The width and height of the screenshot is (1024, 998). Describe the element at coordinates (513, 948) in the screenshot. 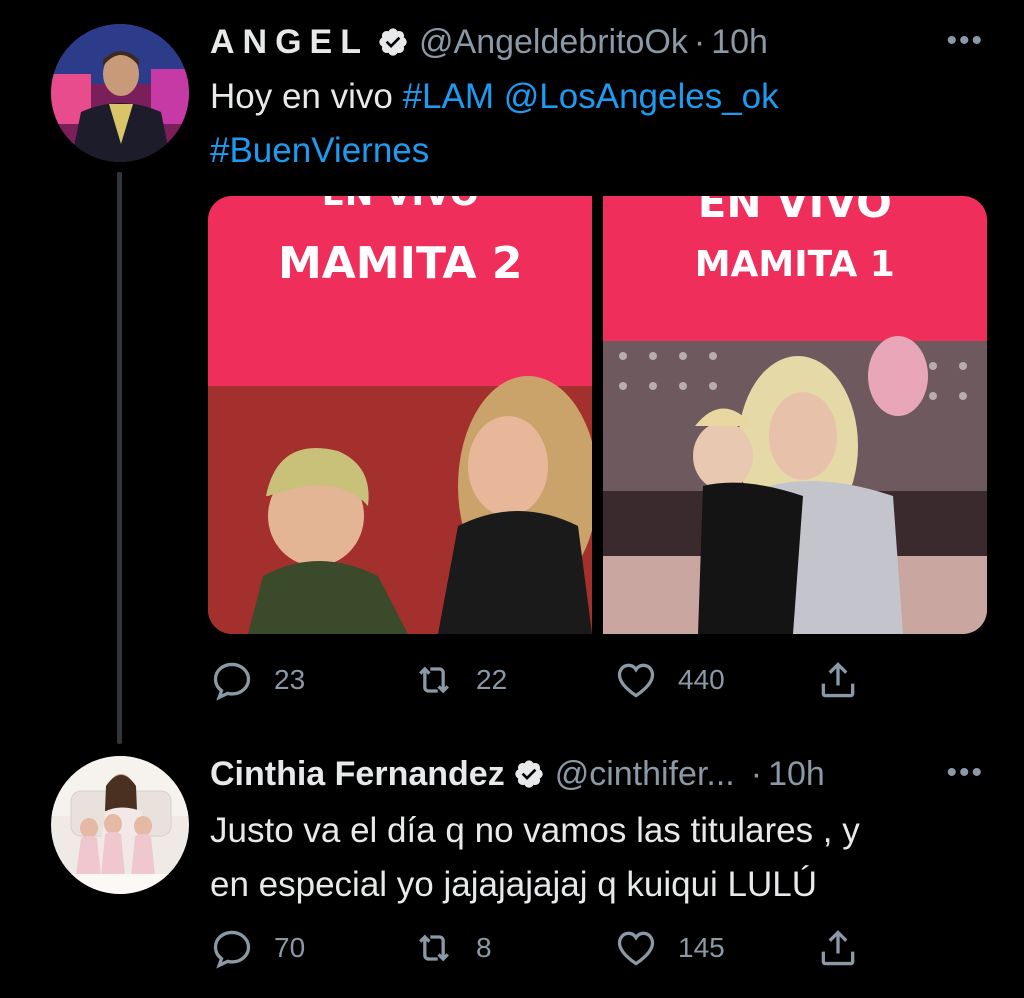

I see `retweet-button: 8` at that location.